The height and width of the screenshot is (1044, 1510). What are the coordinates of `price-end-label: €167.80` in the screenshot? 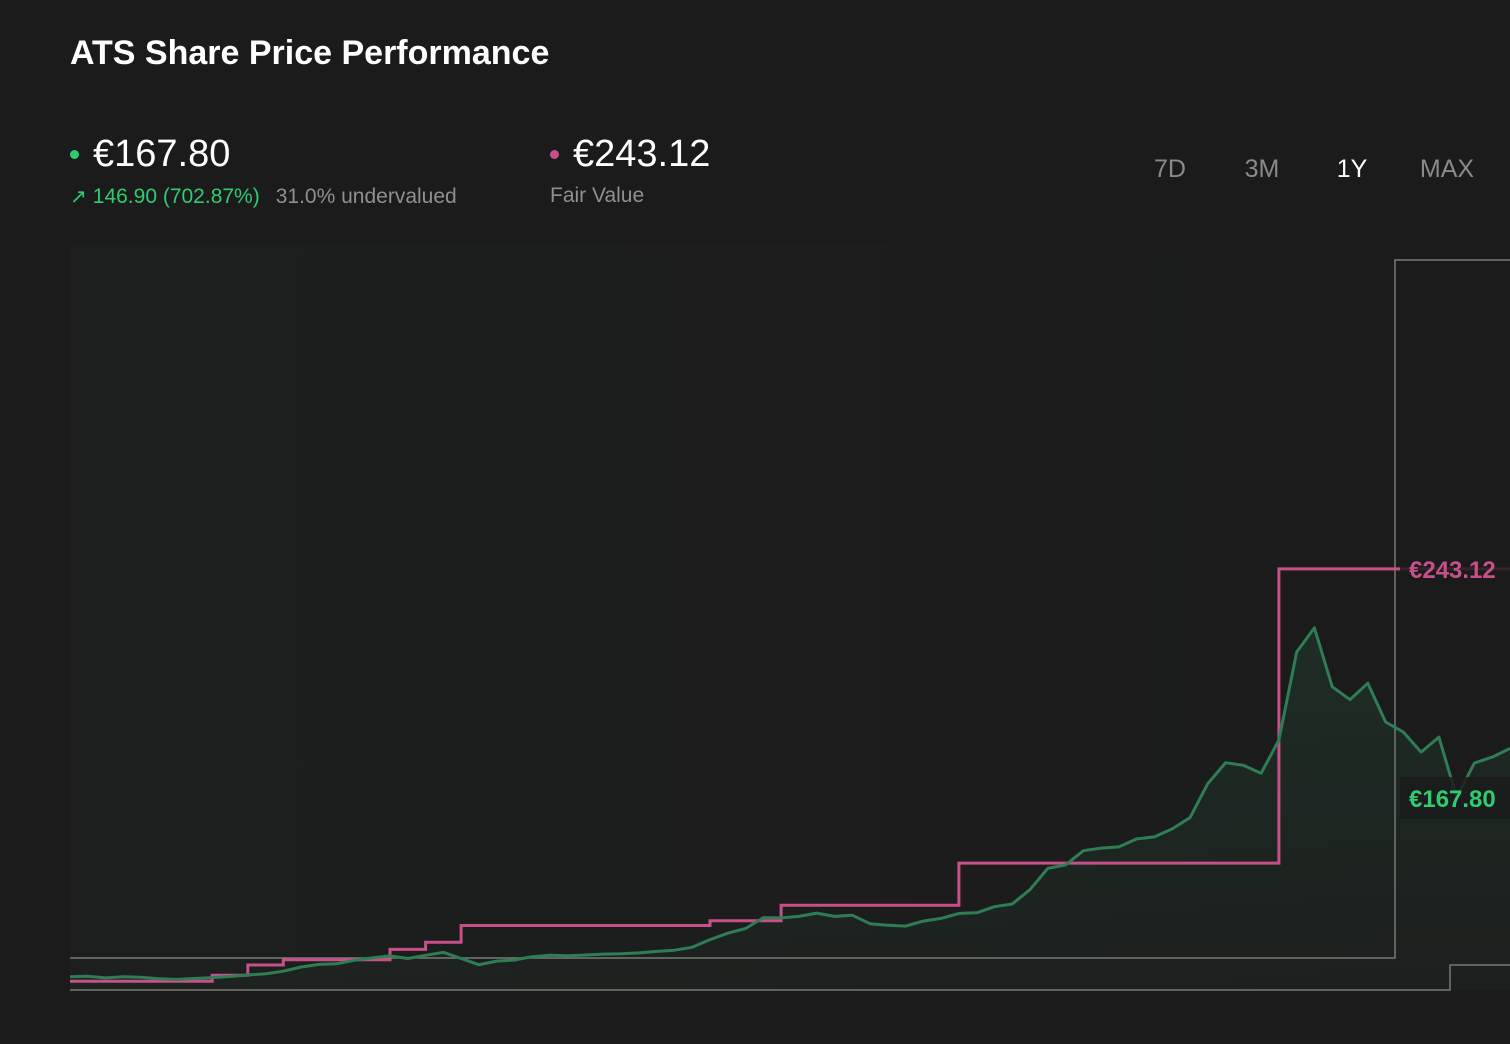 It's located at (1452, 799).